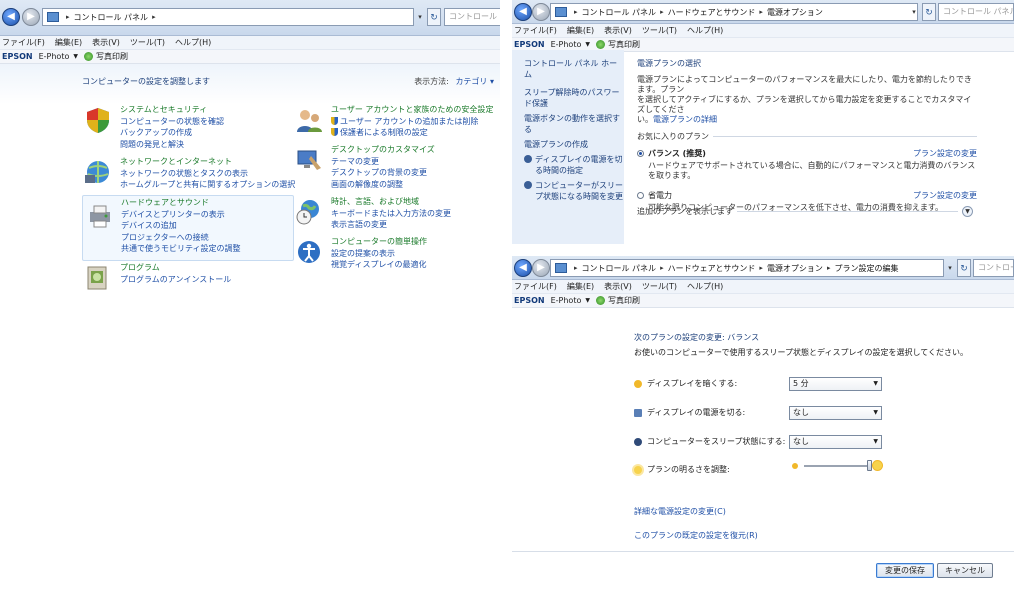 The height and width of the screenshot is (595, 1014). Describe the element at coordinates (574, 69) in the screenshot. I see `sidebar-home-link: コントロール パネル ホーム` at that location.